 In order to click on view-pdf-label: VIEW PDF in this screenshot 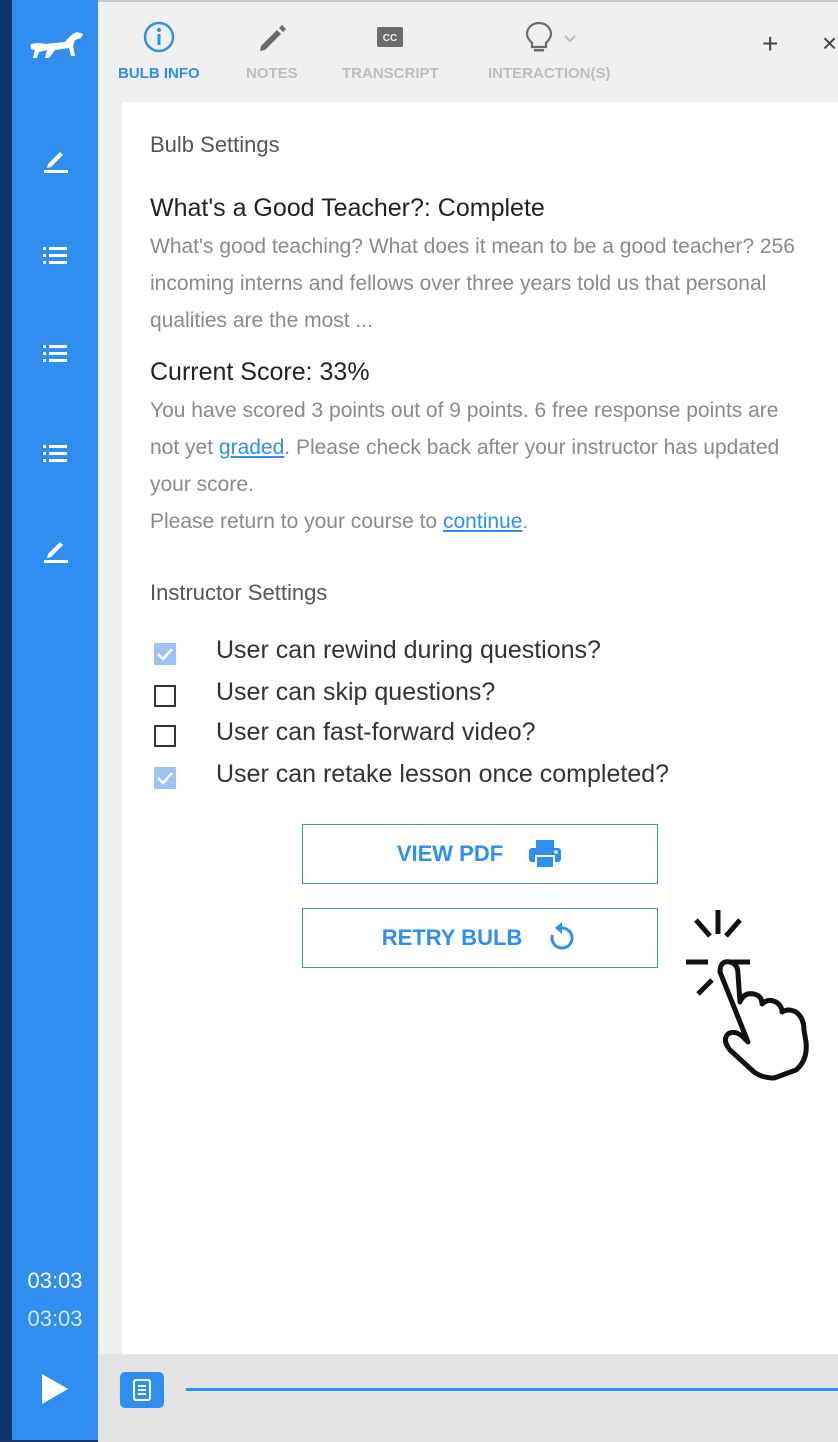, I will do `click(450, 853)`.